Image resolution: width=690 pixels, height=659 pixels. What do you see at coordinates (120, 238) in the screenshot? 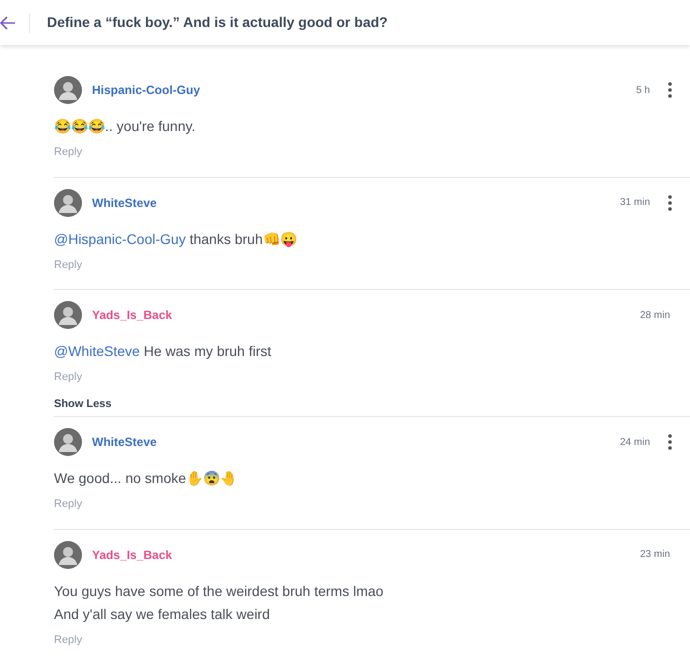
I see `mention-link: @Hispanic-Cool-Guy` at bounding box center [120, 238].